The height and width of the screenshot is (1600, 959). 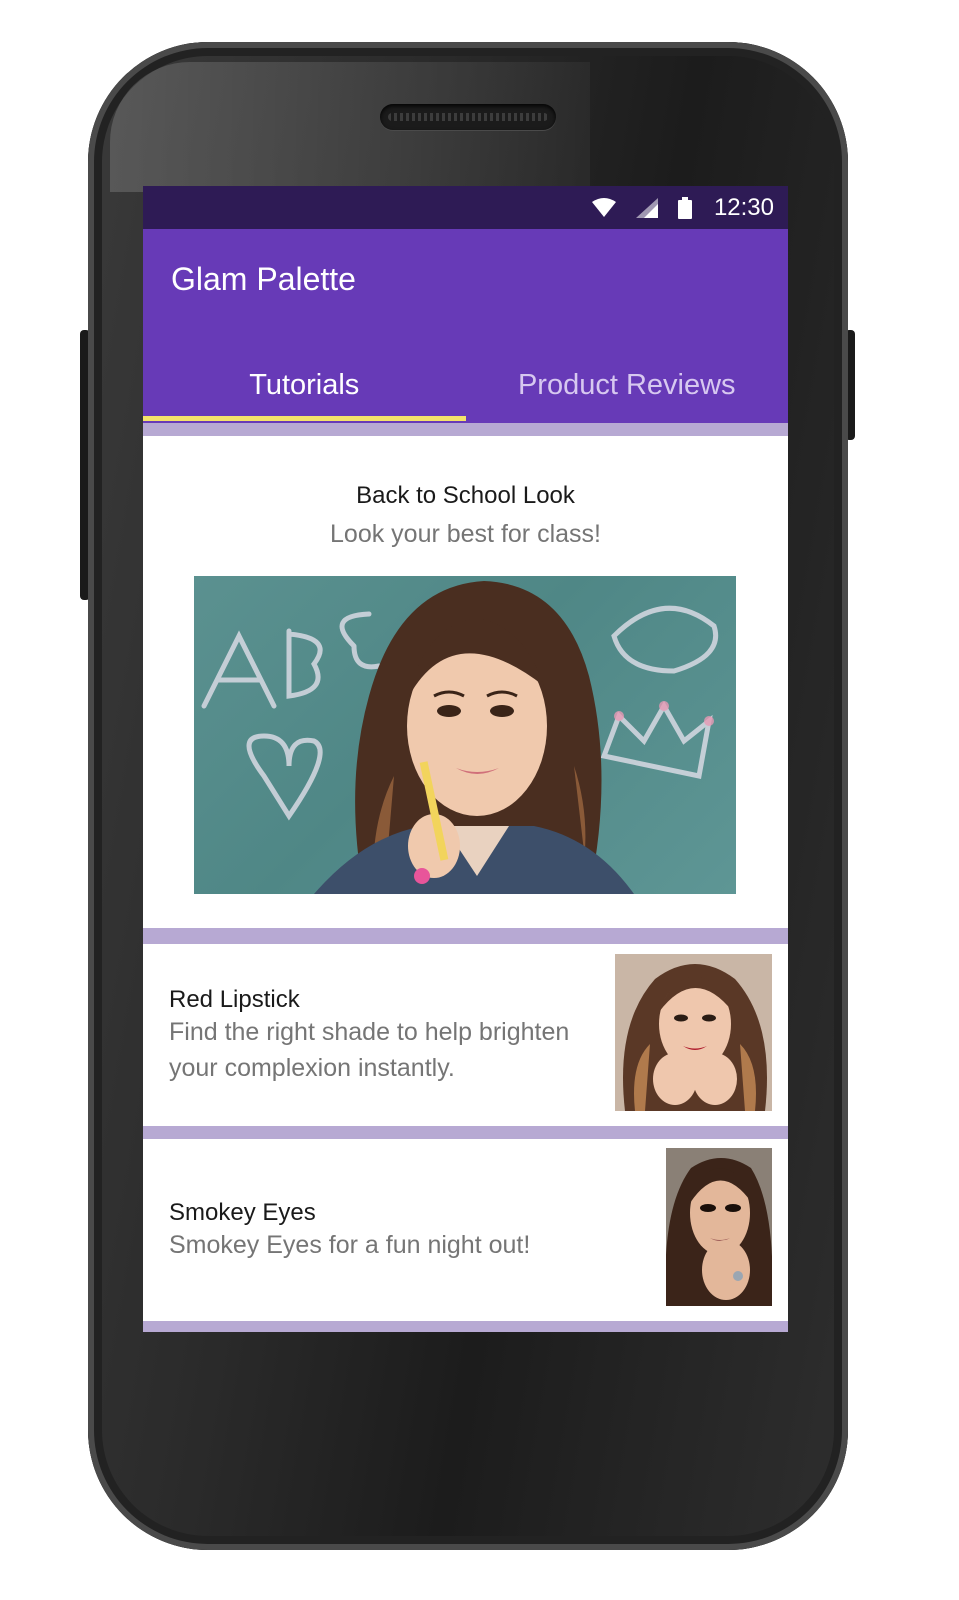 I want to click on app-bar: Glam Palette Tutorials Product Reviews, so click(x=465, y=326).